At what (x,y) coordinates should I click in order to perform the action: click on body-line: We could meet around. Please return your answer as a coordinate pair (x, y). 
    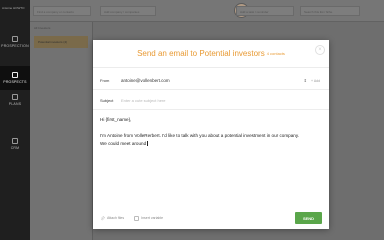
    Looking at the image, I should click on (123, 143).